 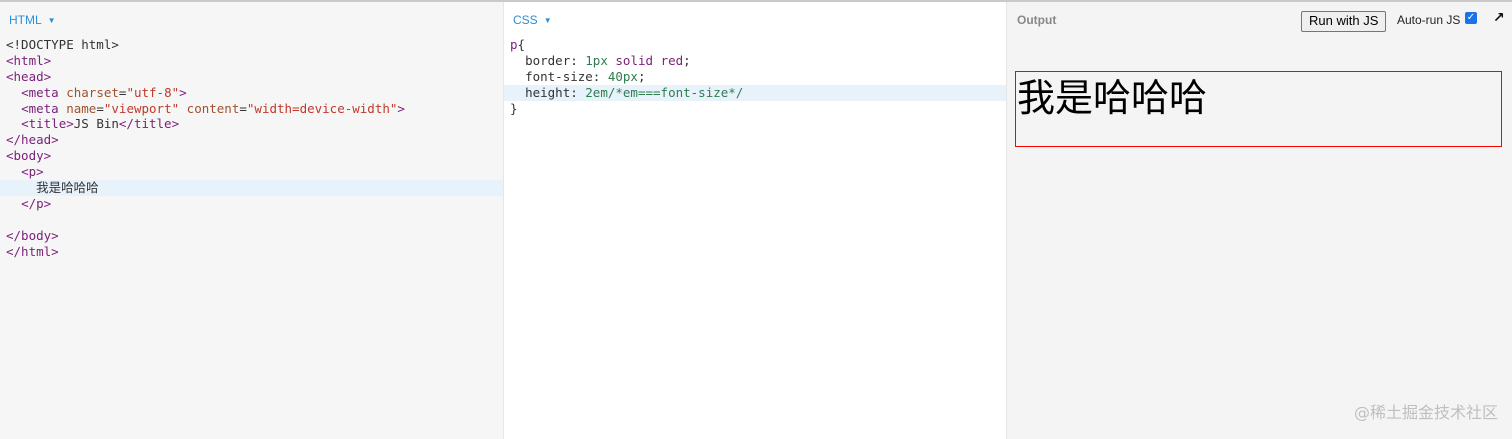 I want to click on attr-value: "utf-8", so click(x=153, y=92).